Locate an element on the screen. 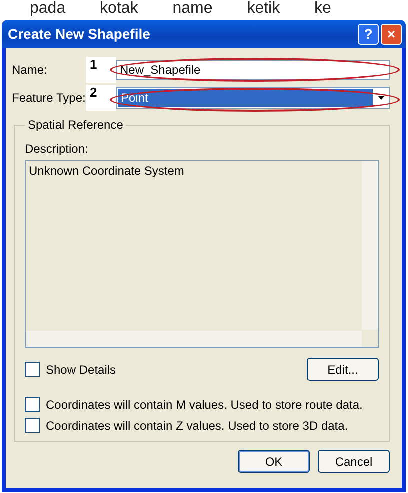 This screenshot has width=408, height=493. group-title: Spatial Reference is located at coordinates (75, 125).